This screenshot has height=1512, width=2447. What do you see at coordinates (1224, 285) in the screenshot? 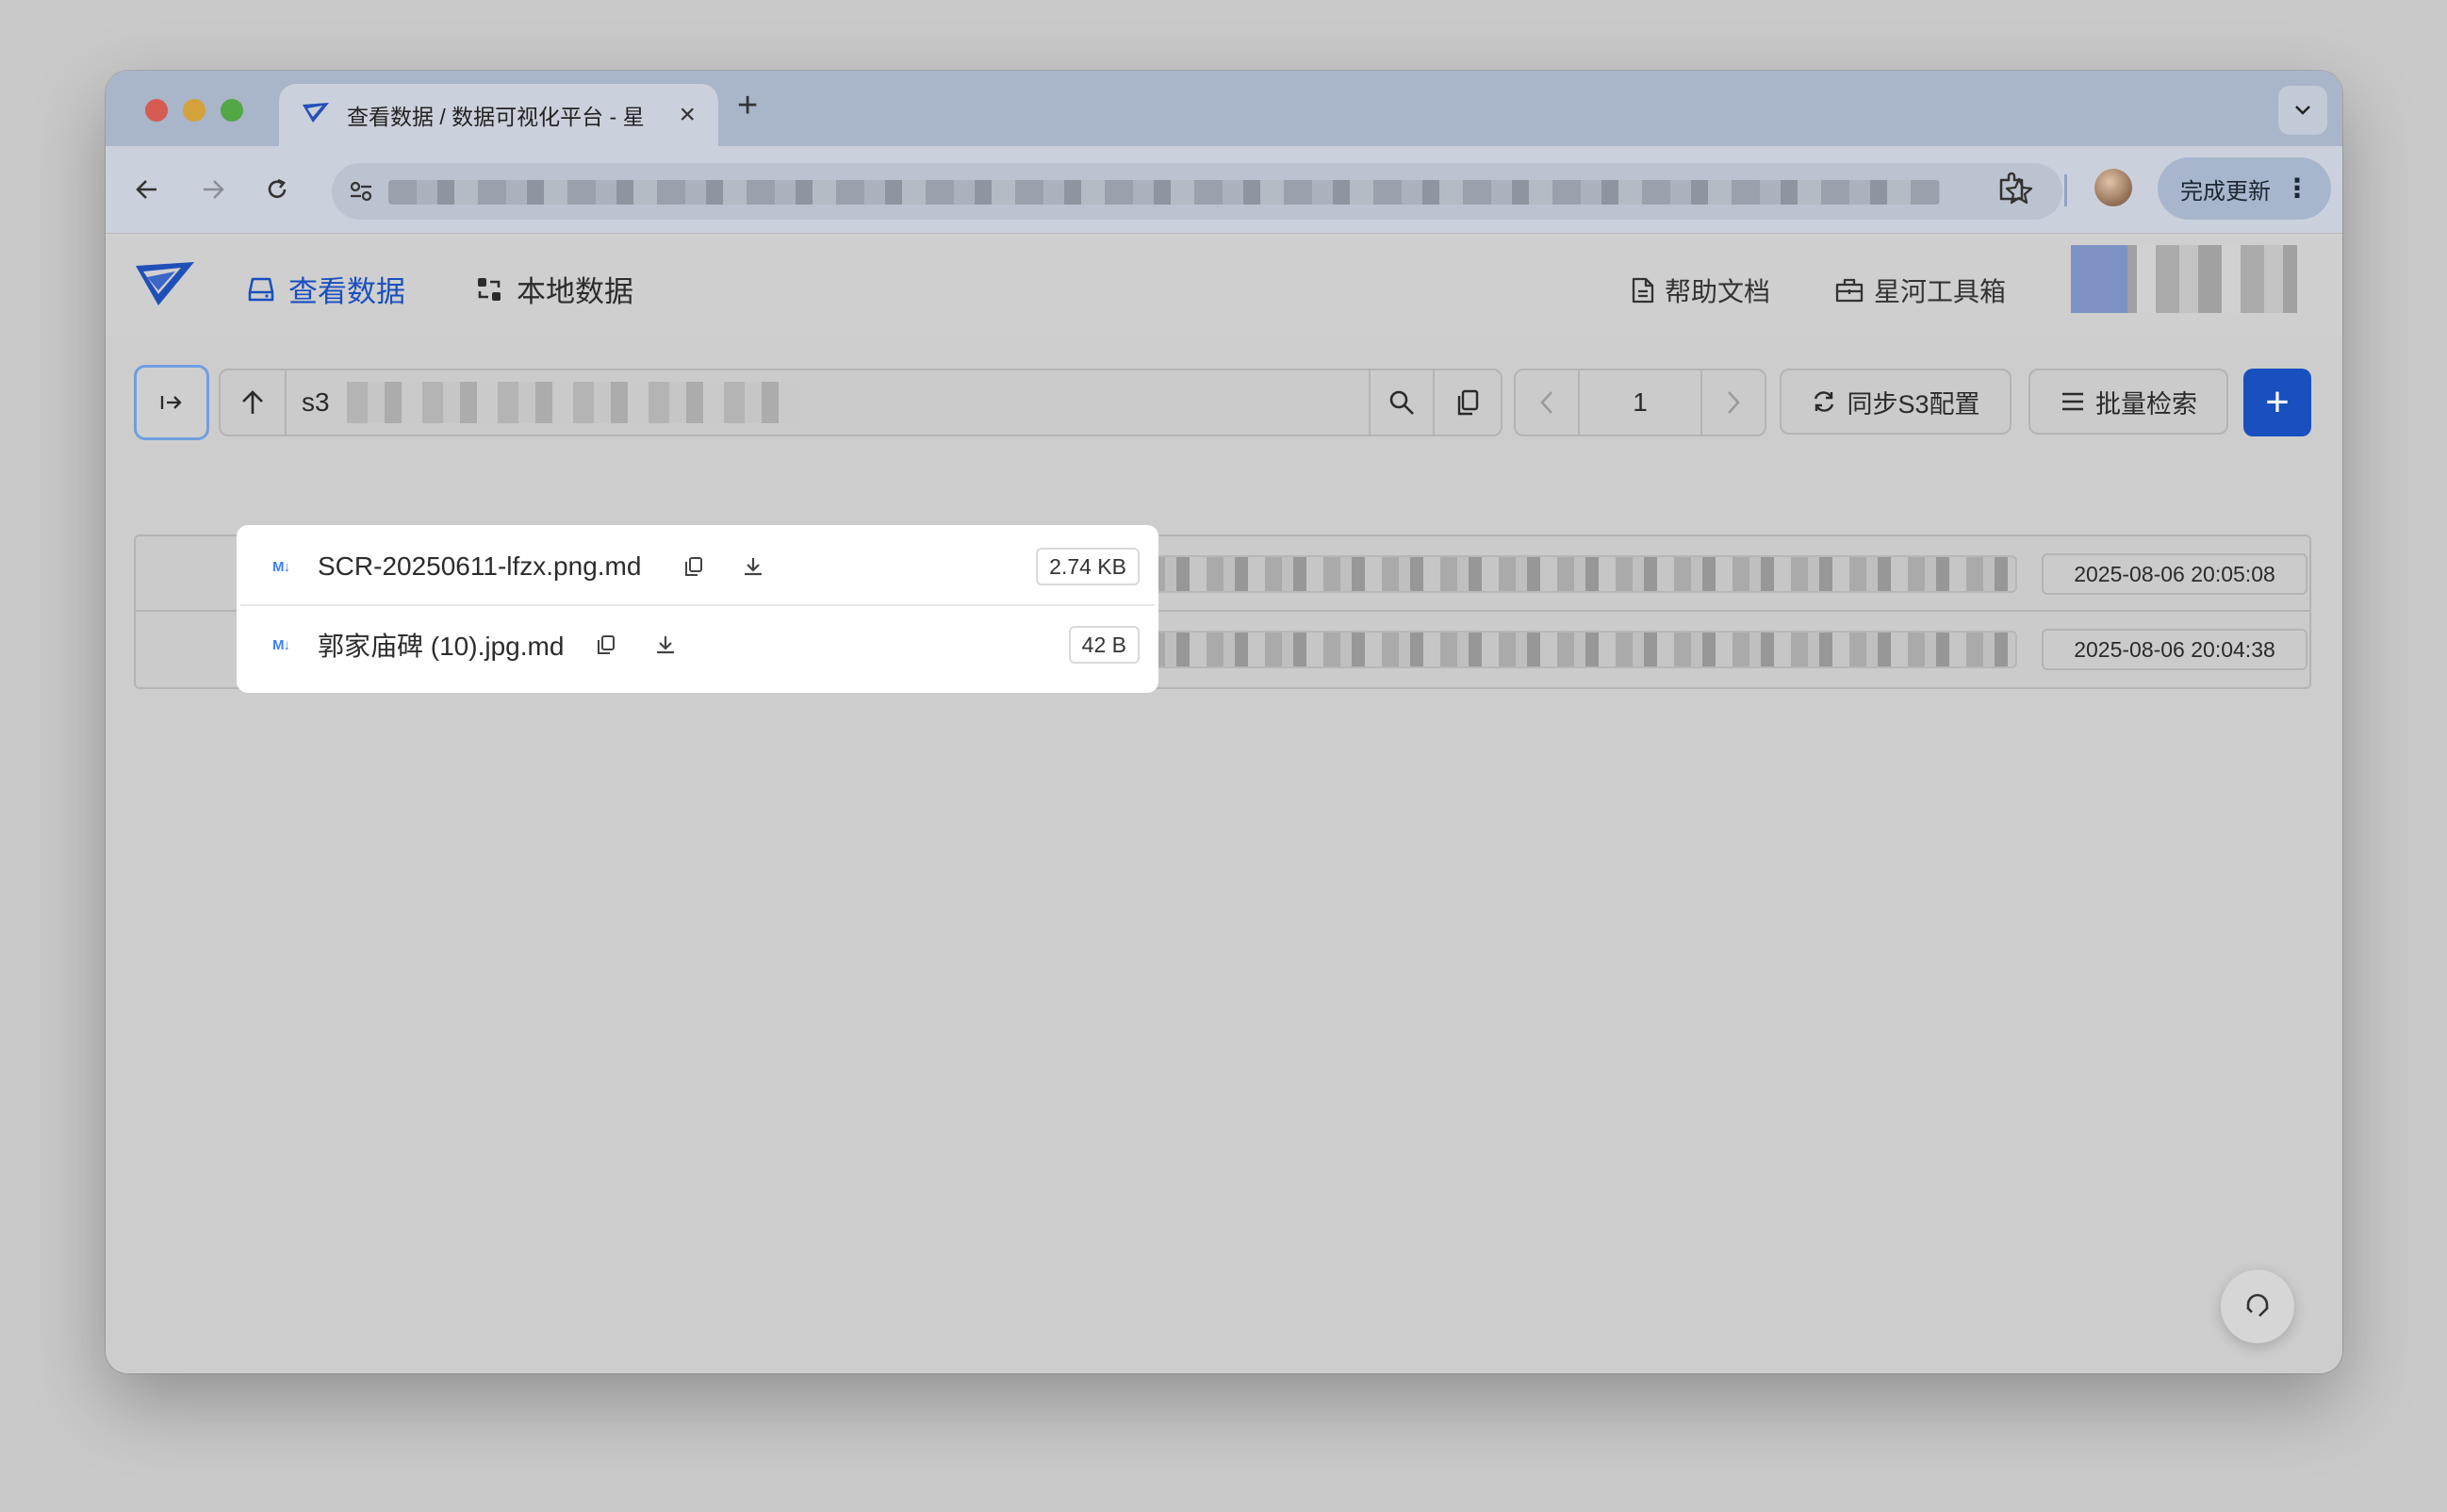
I see `app-header: 查看数据 本地数据 帮助文档 星河工具箱` at bounding box center [1224, 285].